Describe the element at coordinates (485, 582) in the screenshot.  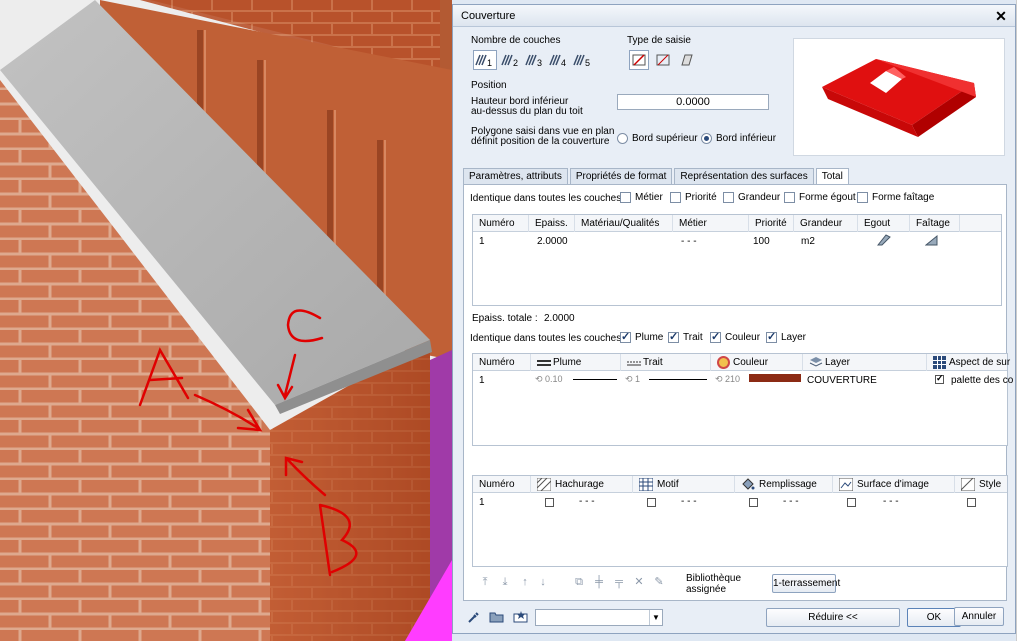
I see `move-top-icon: ⤒` at that location.